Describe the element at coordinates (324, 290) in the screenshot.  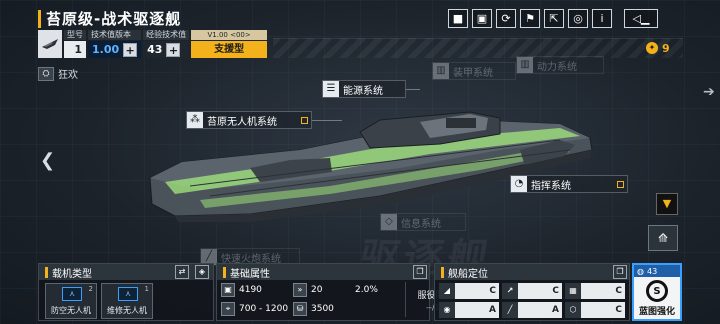
I see `speed-attribute: » 20` at that location.